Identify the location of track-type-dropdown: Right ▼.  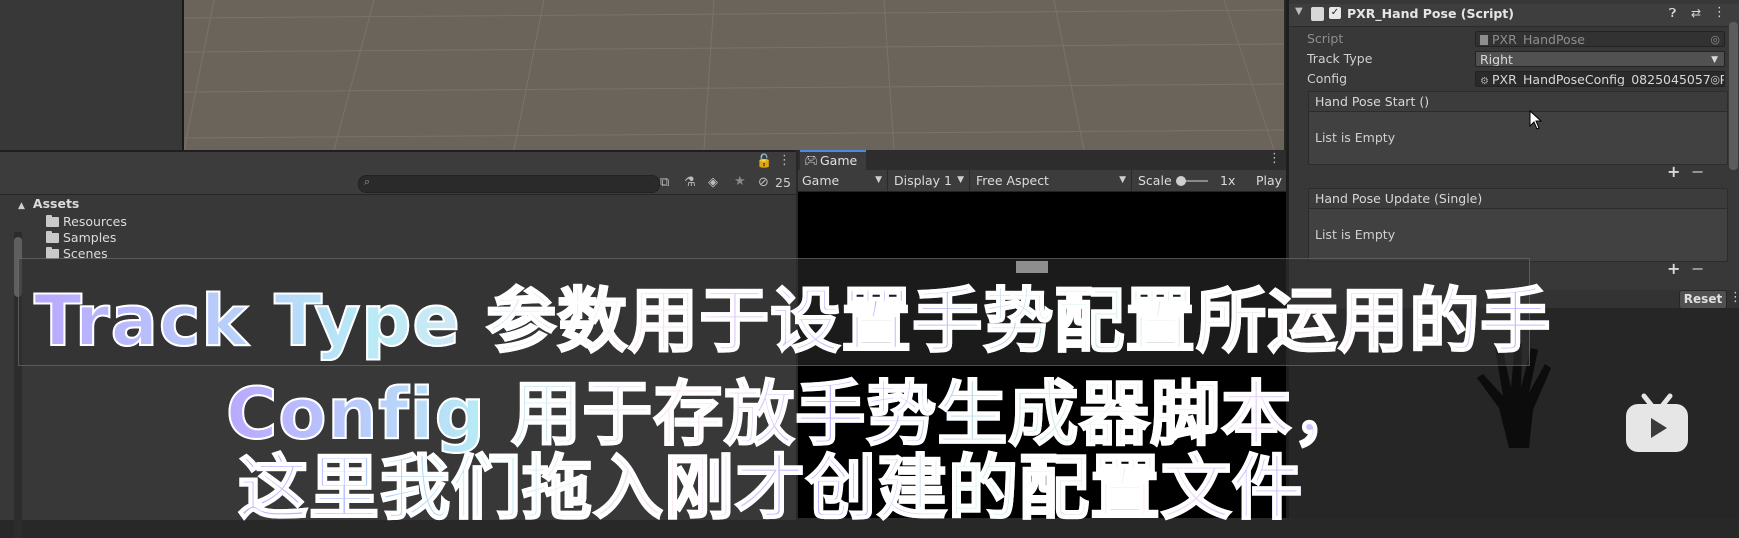
(1600, 59).